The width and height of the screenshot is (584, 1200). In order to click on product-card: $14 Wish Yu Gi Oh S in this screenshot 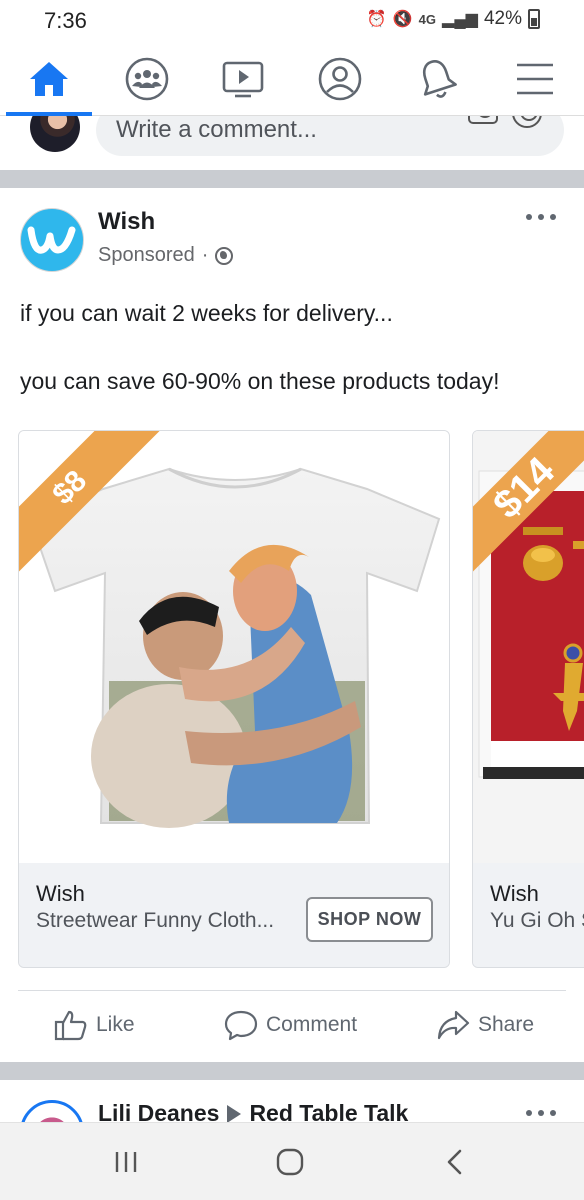, I will do `click(528, 699)`.